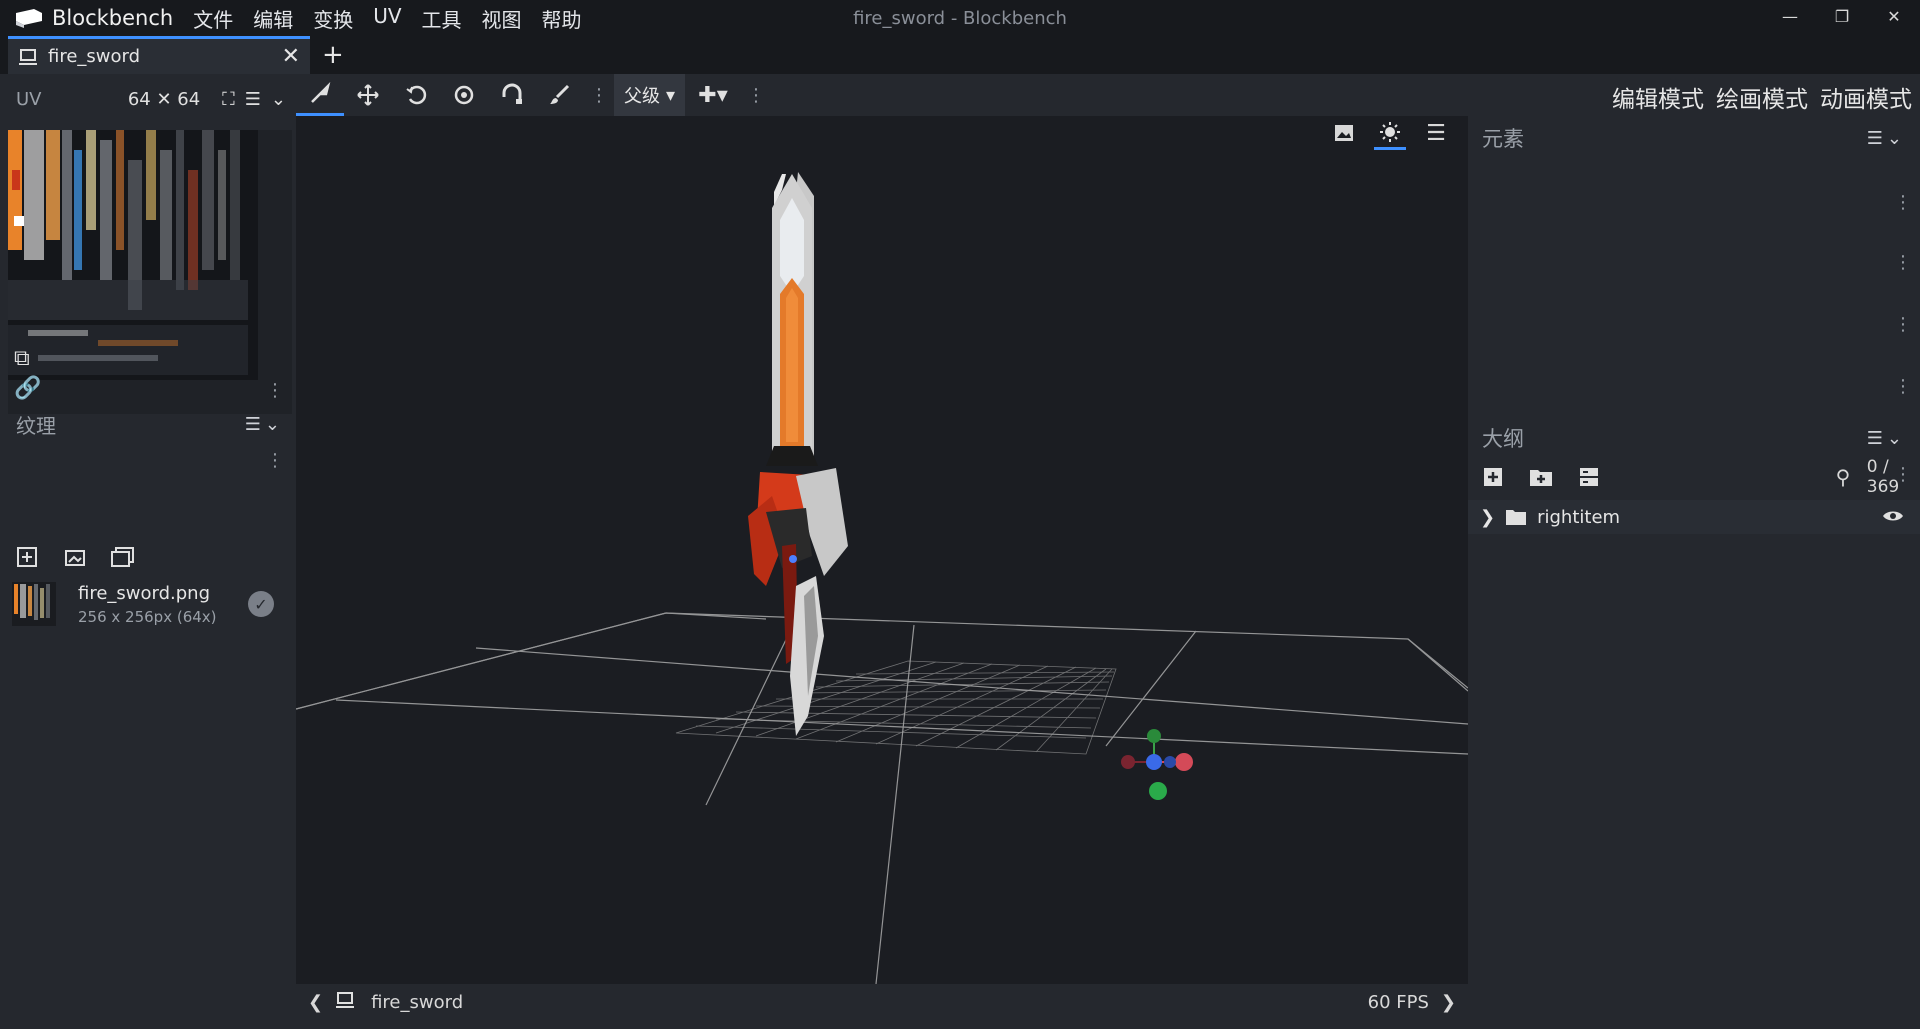 The image size is (1920, 1029). I want to click on menu-bar: 文件 编辑 变换 UV 工具 视图 帮助, so click(387, 18).